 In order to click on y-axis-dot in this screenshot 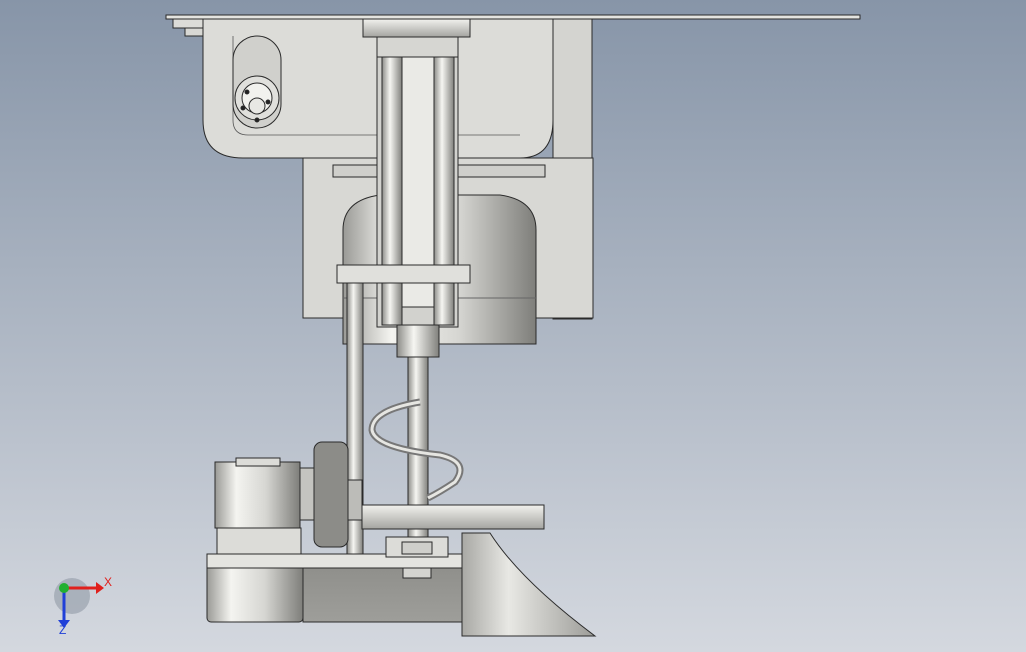, I will do `click(64, 588)`.